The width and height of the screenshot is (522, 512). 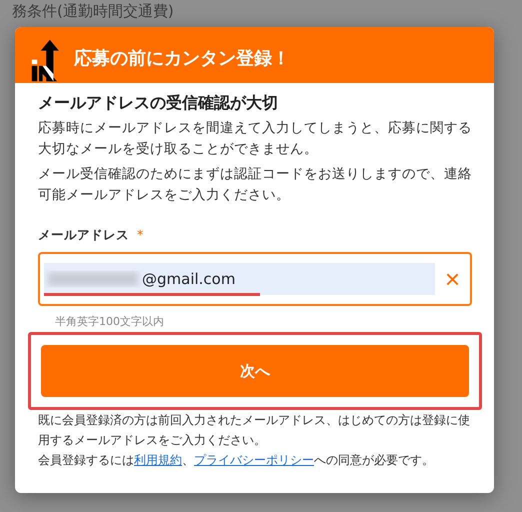 What do you see at coordinates (158, 460) in the screenshot?
I see `terms-link: 利用規約` at bounding box center [158, 460].